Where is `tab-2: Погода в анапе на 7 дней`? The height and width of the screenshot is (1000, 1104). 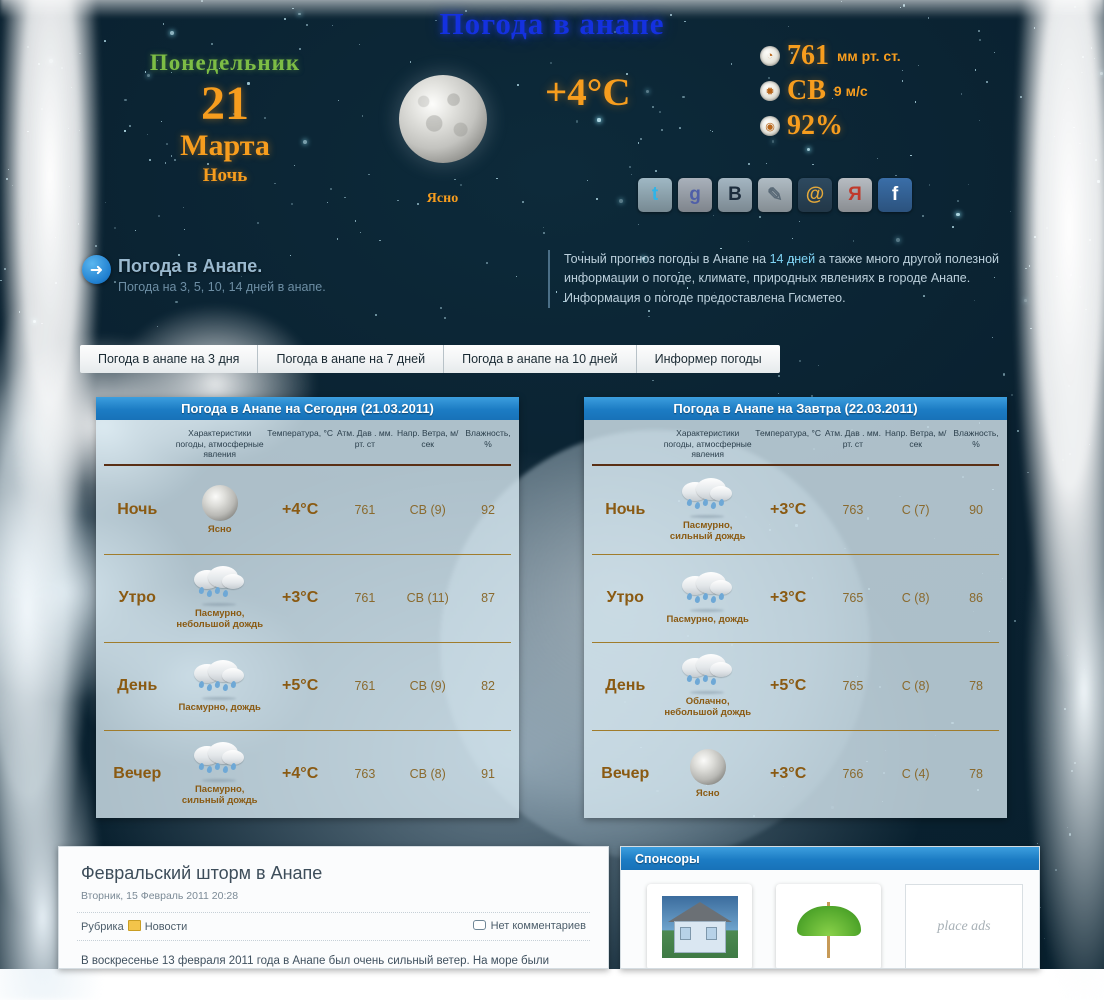 tab-2: Погода в анапе на 7 дней is located at coordinates (351, 359).